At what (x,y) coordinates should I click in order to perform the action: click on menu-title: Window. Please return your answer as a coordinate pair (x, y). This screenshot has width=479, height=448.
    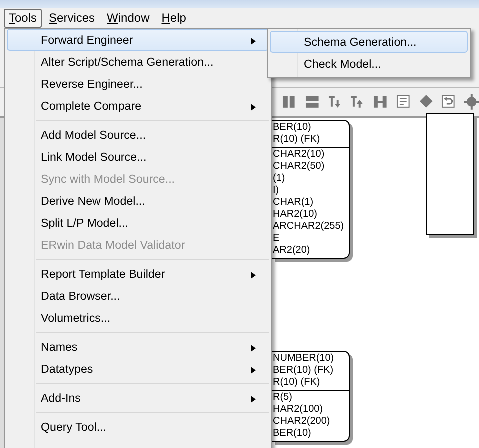
    Looking at the image, I should click on (128, 18).